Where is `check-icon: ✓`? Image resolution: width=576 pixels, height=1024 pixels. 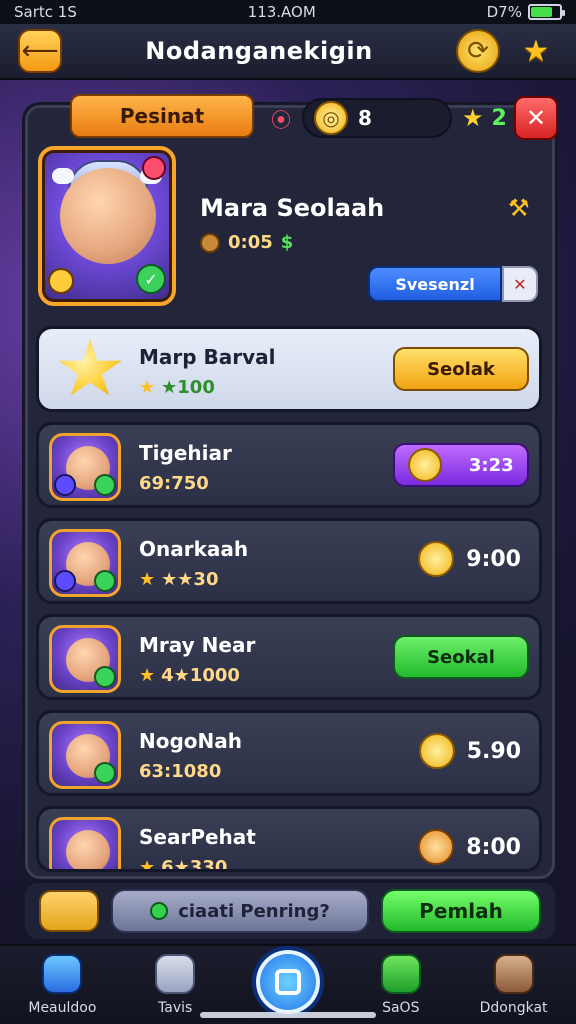 check-icon: ✓ is located at coordinates (151, 279).